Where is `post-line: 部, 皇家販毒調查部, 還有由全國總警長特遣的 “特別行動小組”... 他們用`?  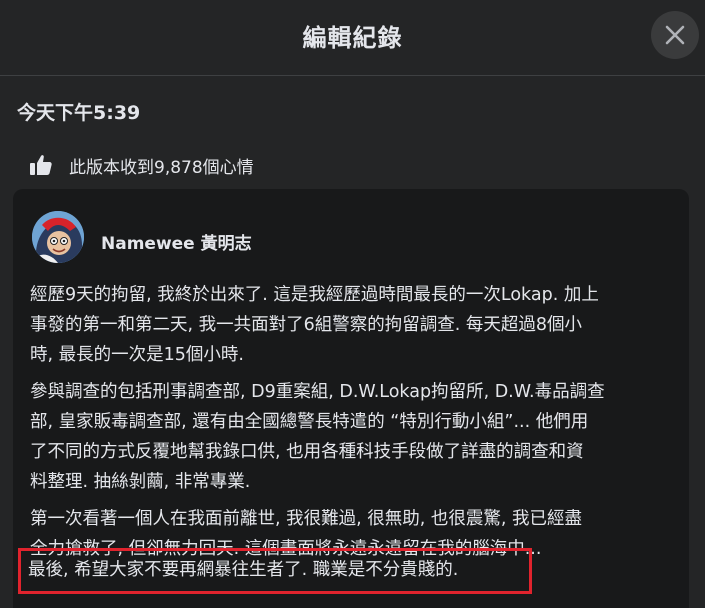
post-line: 部, 皇家販毒調查部, 還有由全國總警長特遣的 “特別行動小組”... 他們用 is located at coordinates (309, 422).